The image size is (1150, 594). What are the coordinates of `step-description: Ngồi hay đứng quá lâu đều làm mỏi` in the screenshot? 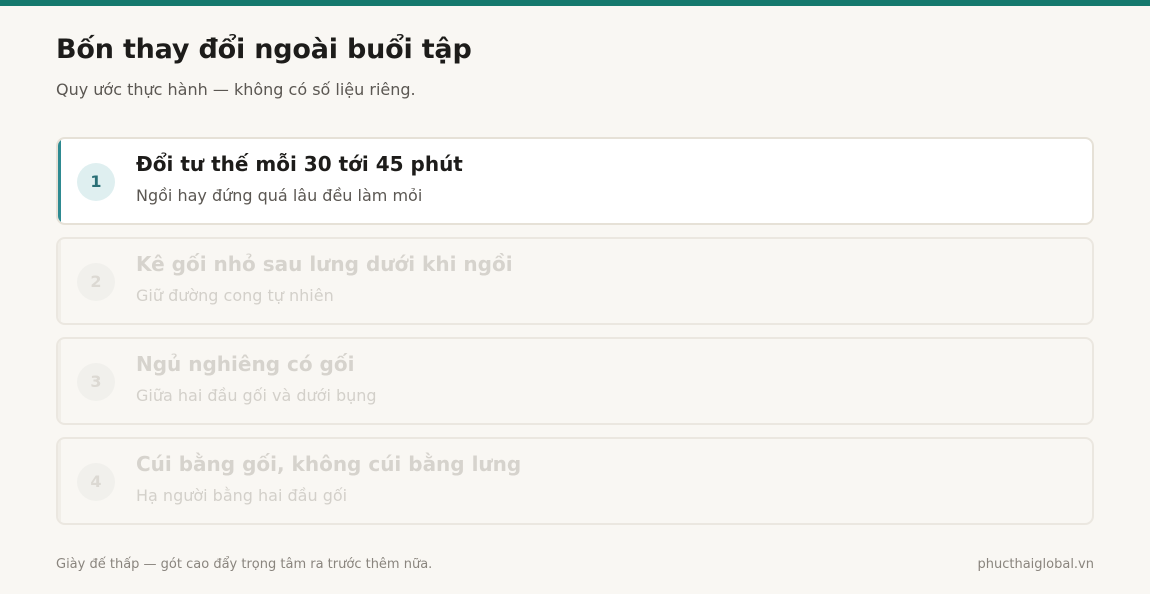 It's located at (279, 195).